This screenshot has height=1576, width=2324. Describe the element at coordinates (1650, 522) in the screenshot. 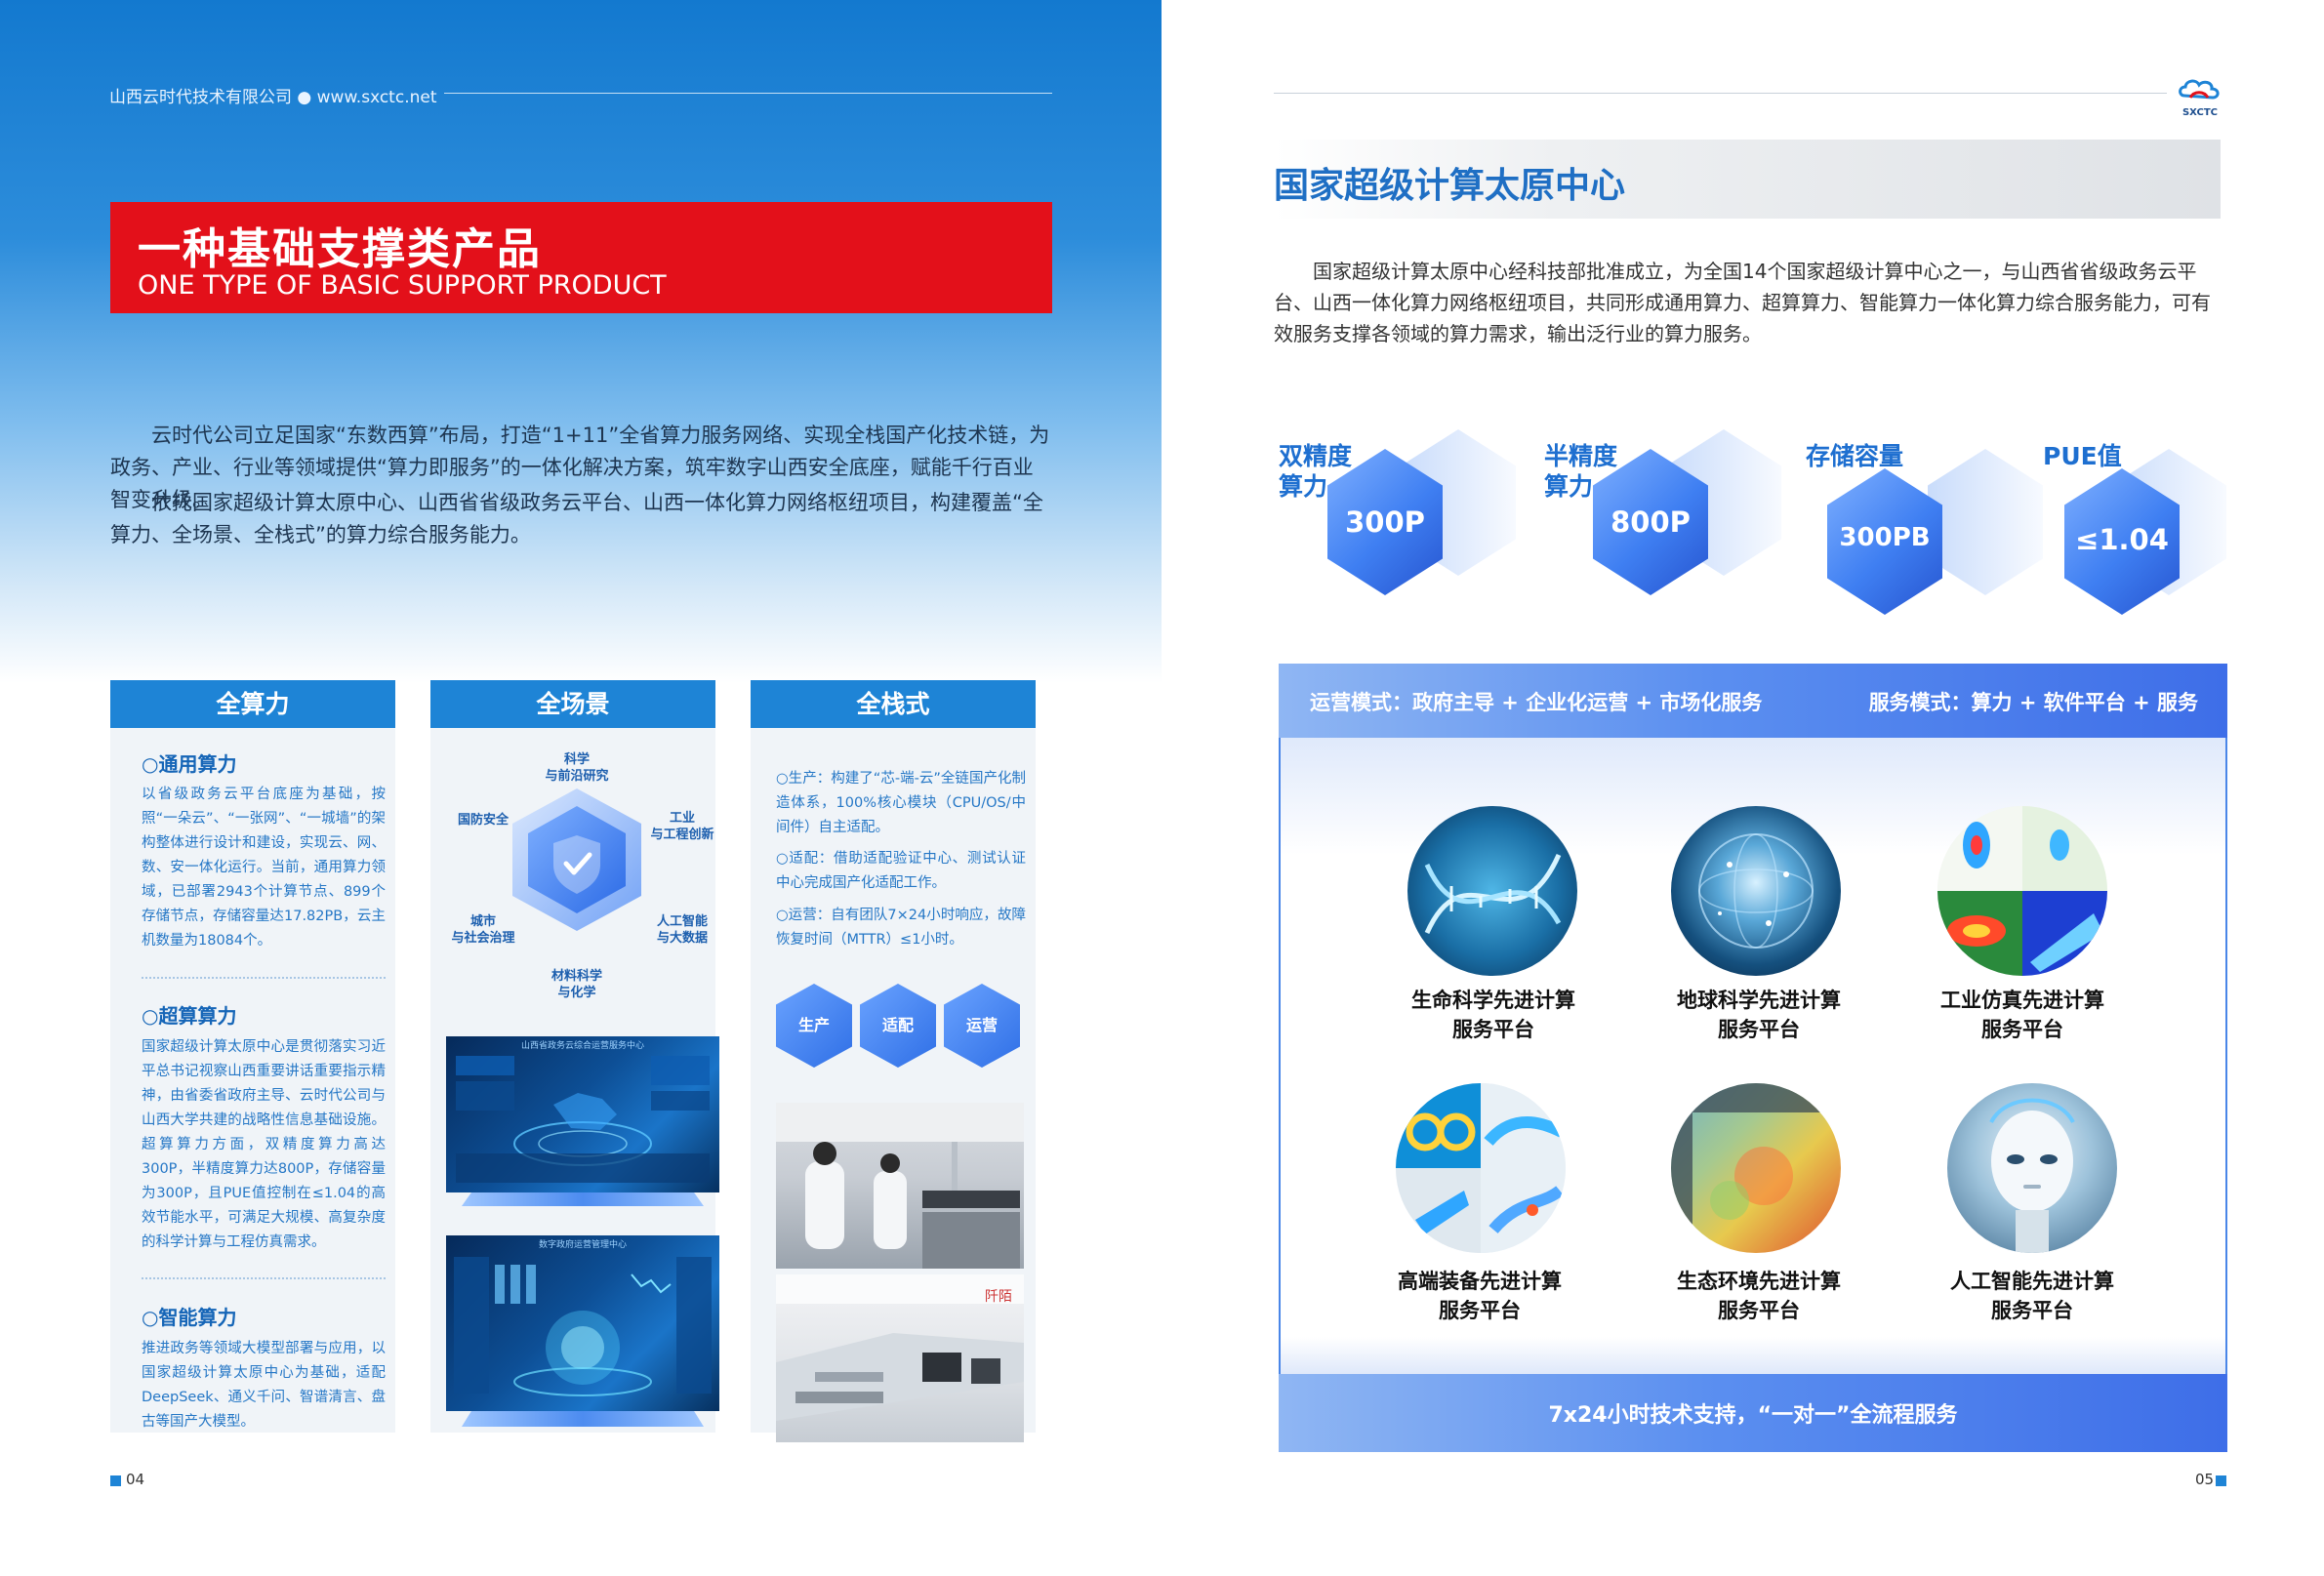

I see `stat-value: 800P` at that location.